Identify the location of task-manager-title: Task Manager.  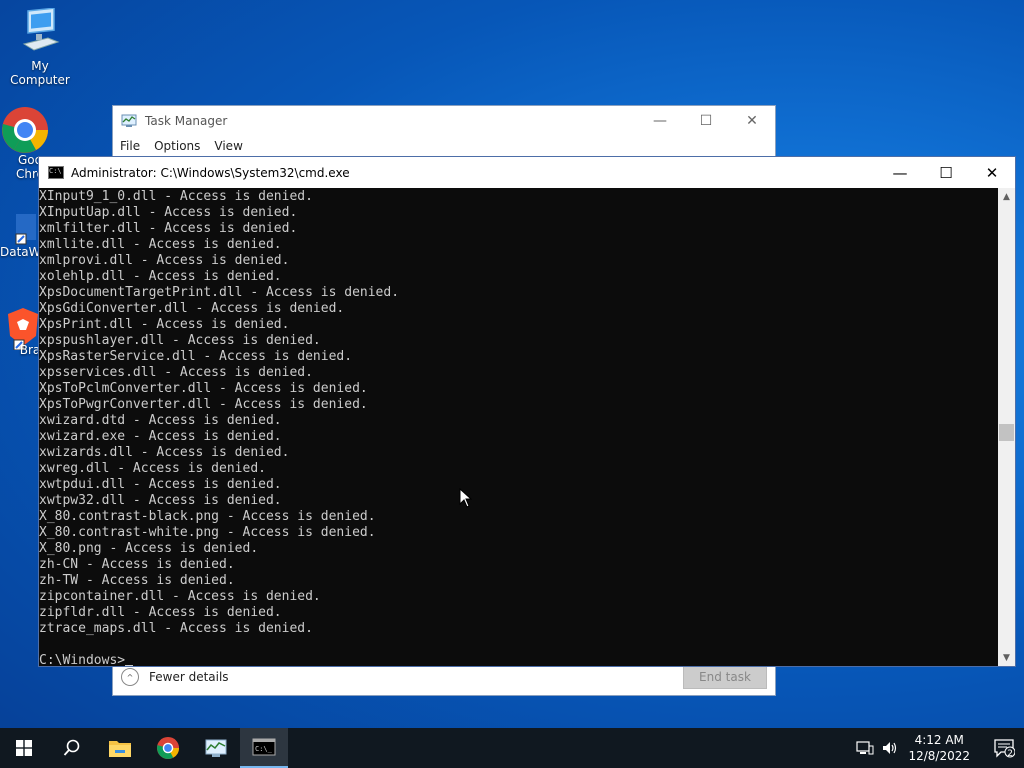
(186, 121).